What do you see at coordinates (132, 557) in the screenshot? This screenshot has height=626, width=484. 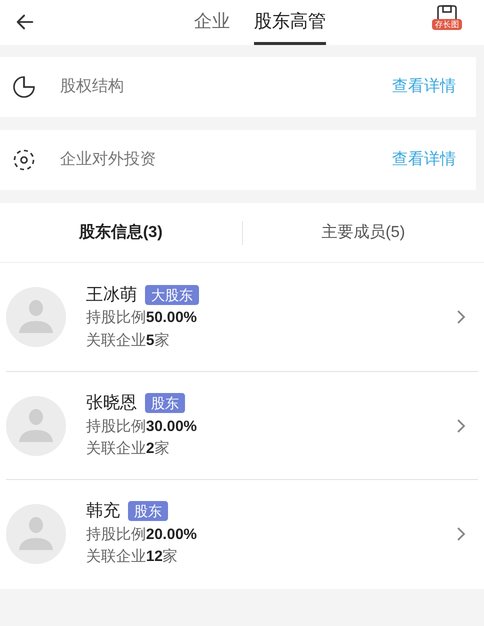 I see `related-companies: 关联企业12家` at bounding box center [132, 557].